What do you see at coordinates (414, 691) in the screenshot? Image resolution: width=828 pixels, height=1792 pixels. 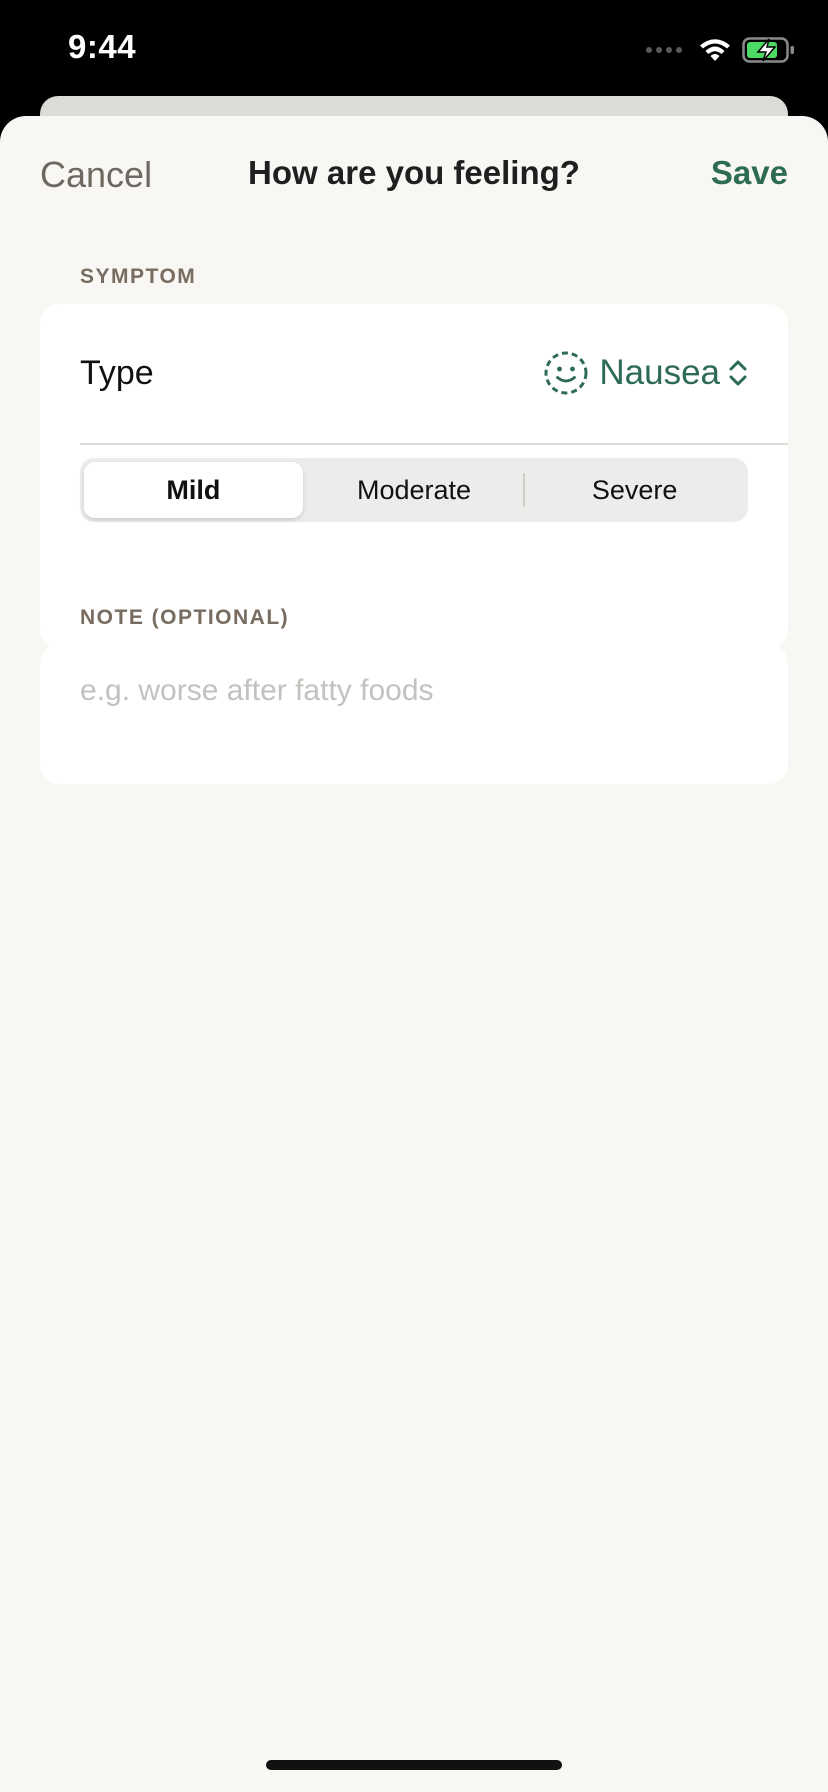 I see `note-input` at bounding box center [414, 691].